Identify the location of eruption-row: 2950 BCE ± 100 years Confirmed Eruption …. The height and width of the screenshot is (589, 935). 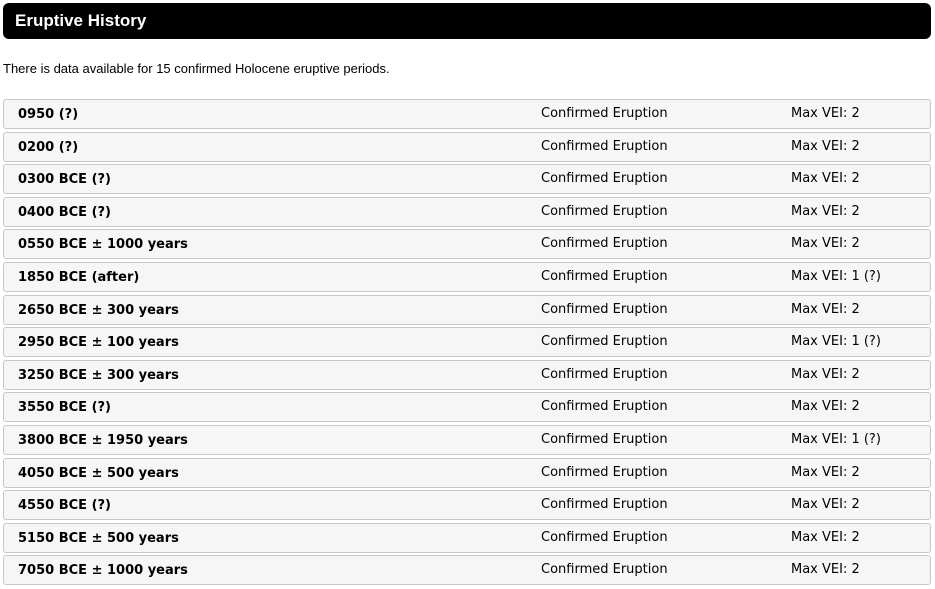
(467, 342).